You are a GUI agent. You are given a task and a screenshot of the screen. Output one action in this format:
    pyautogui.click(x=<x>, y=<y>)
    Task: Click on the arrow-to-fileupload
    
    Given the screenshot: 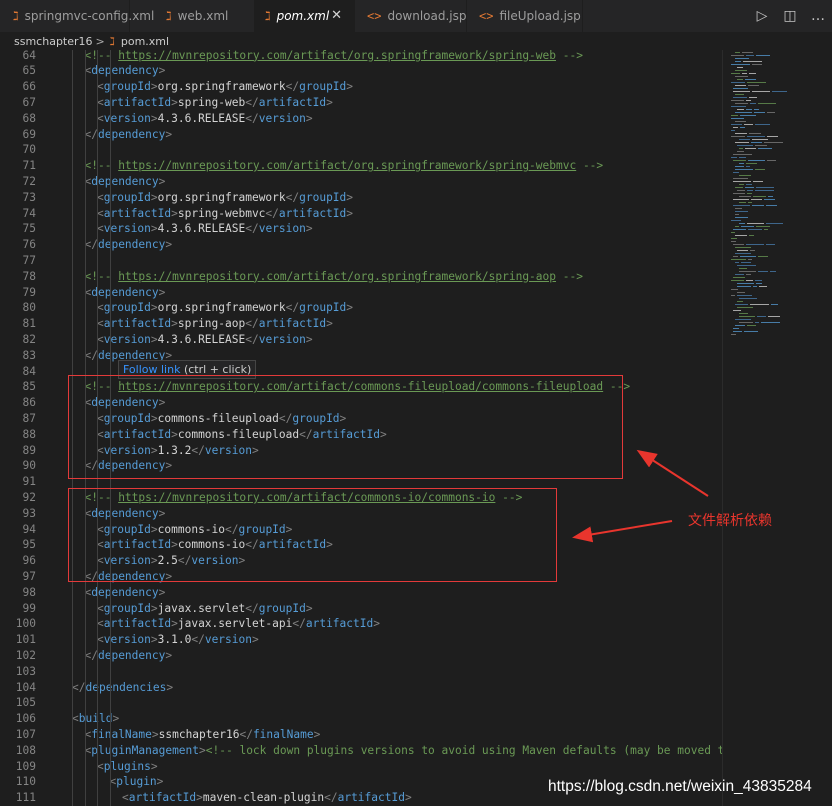 What is the action you would take?
    pyautogui.click(x=672, y=473)
    